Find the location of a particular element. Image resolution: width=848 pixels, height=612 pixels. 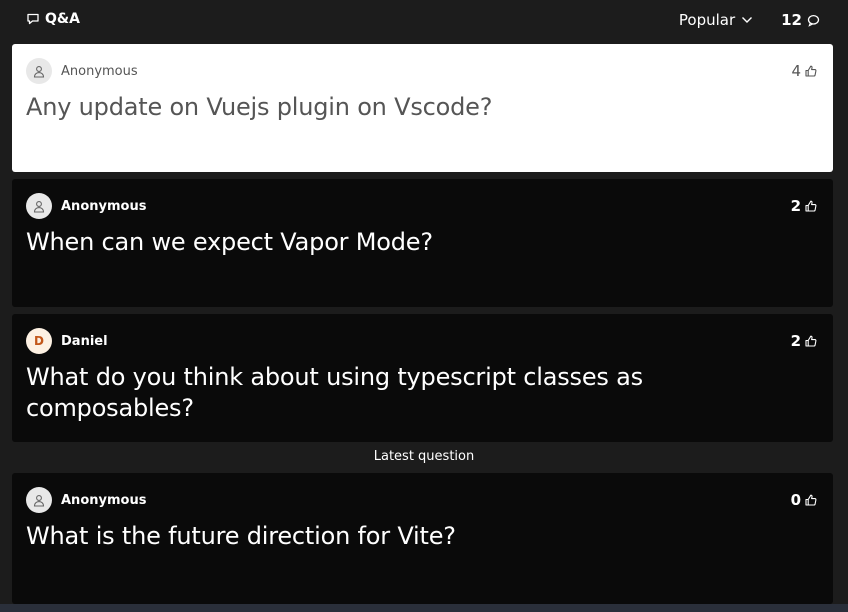

latest-question-label: Latest question is located at coordinates (424, 456).